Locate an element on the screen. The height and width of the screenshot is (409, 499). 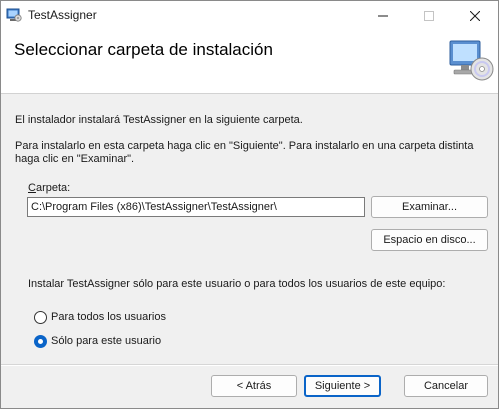
minimize-icon is located at coordinates (383, 16).